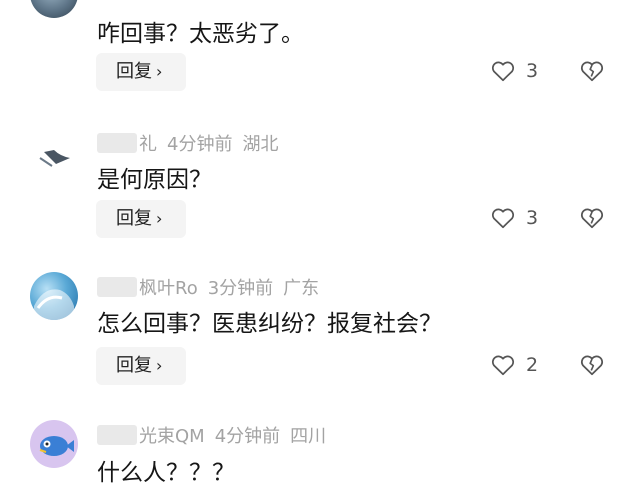 The height and width of the screenshot is (500, 638). I want to click on username: 礼, so click(148, 144).